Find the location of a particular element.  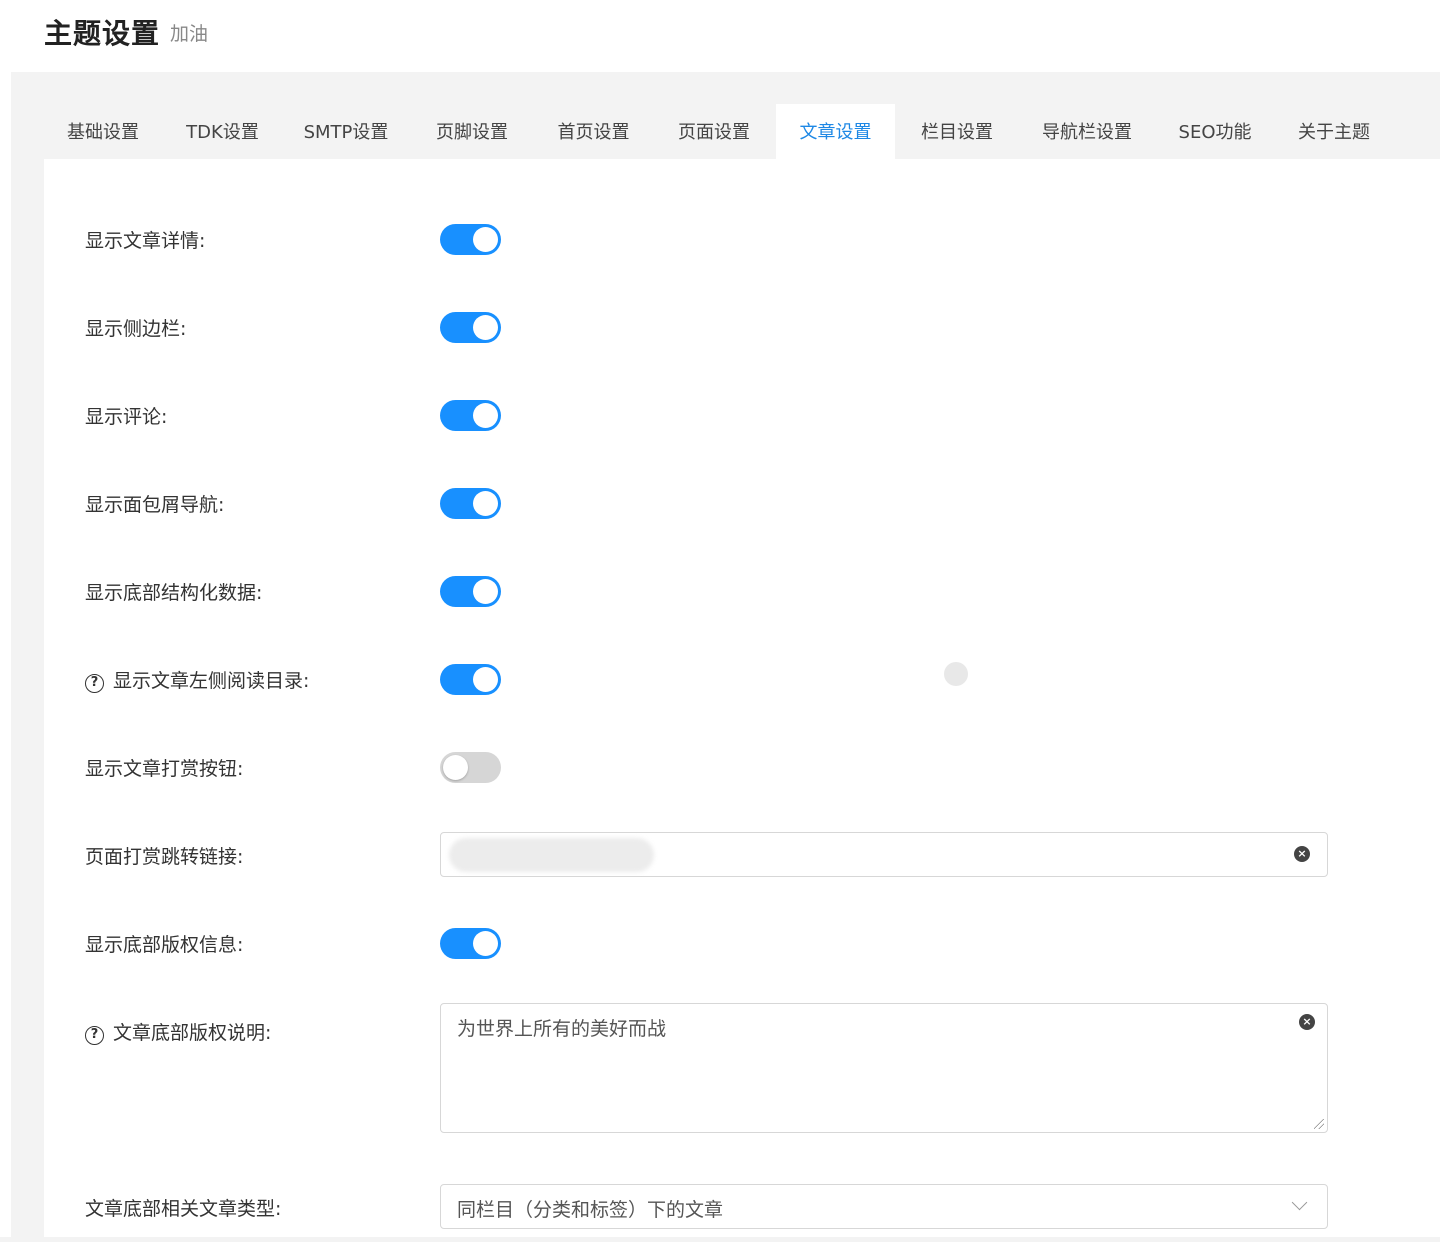

show-comments-label: 显示评论: is located at coordinates (126, 417).